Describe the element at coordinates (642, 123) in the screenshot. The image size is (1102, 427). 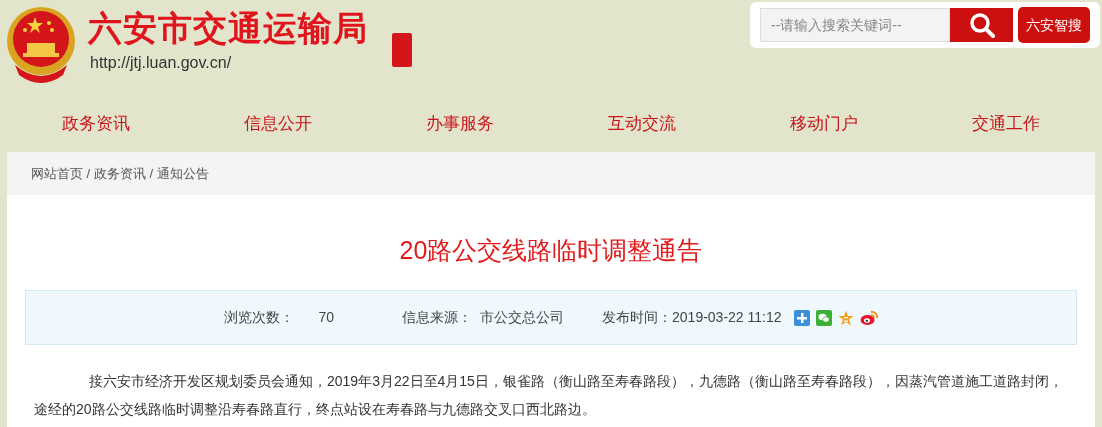
I see `nav-link: 互动交流` at that location.